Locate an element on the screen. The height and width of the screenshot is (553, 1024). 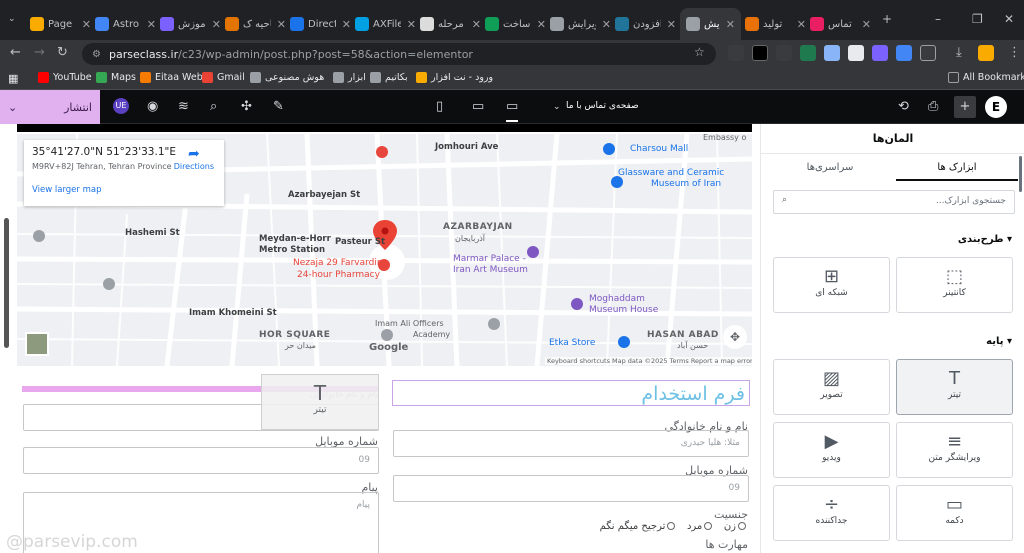
bookmark-item: YouTube is located at coordinates (65, 77).